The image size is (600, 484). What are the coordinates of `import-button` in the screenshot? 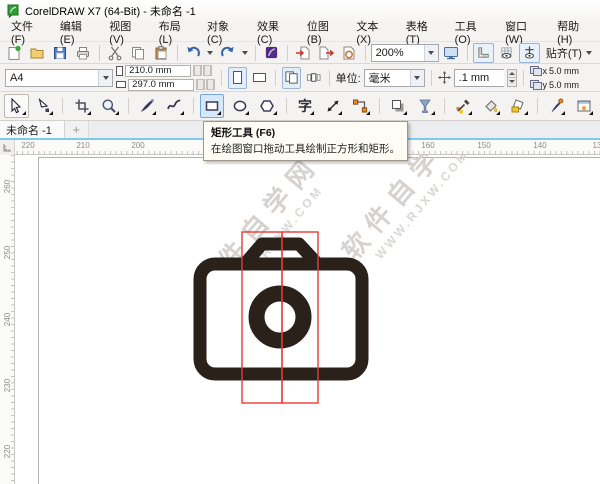 It's located at (303, 53).